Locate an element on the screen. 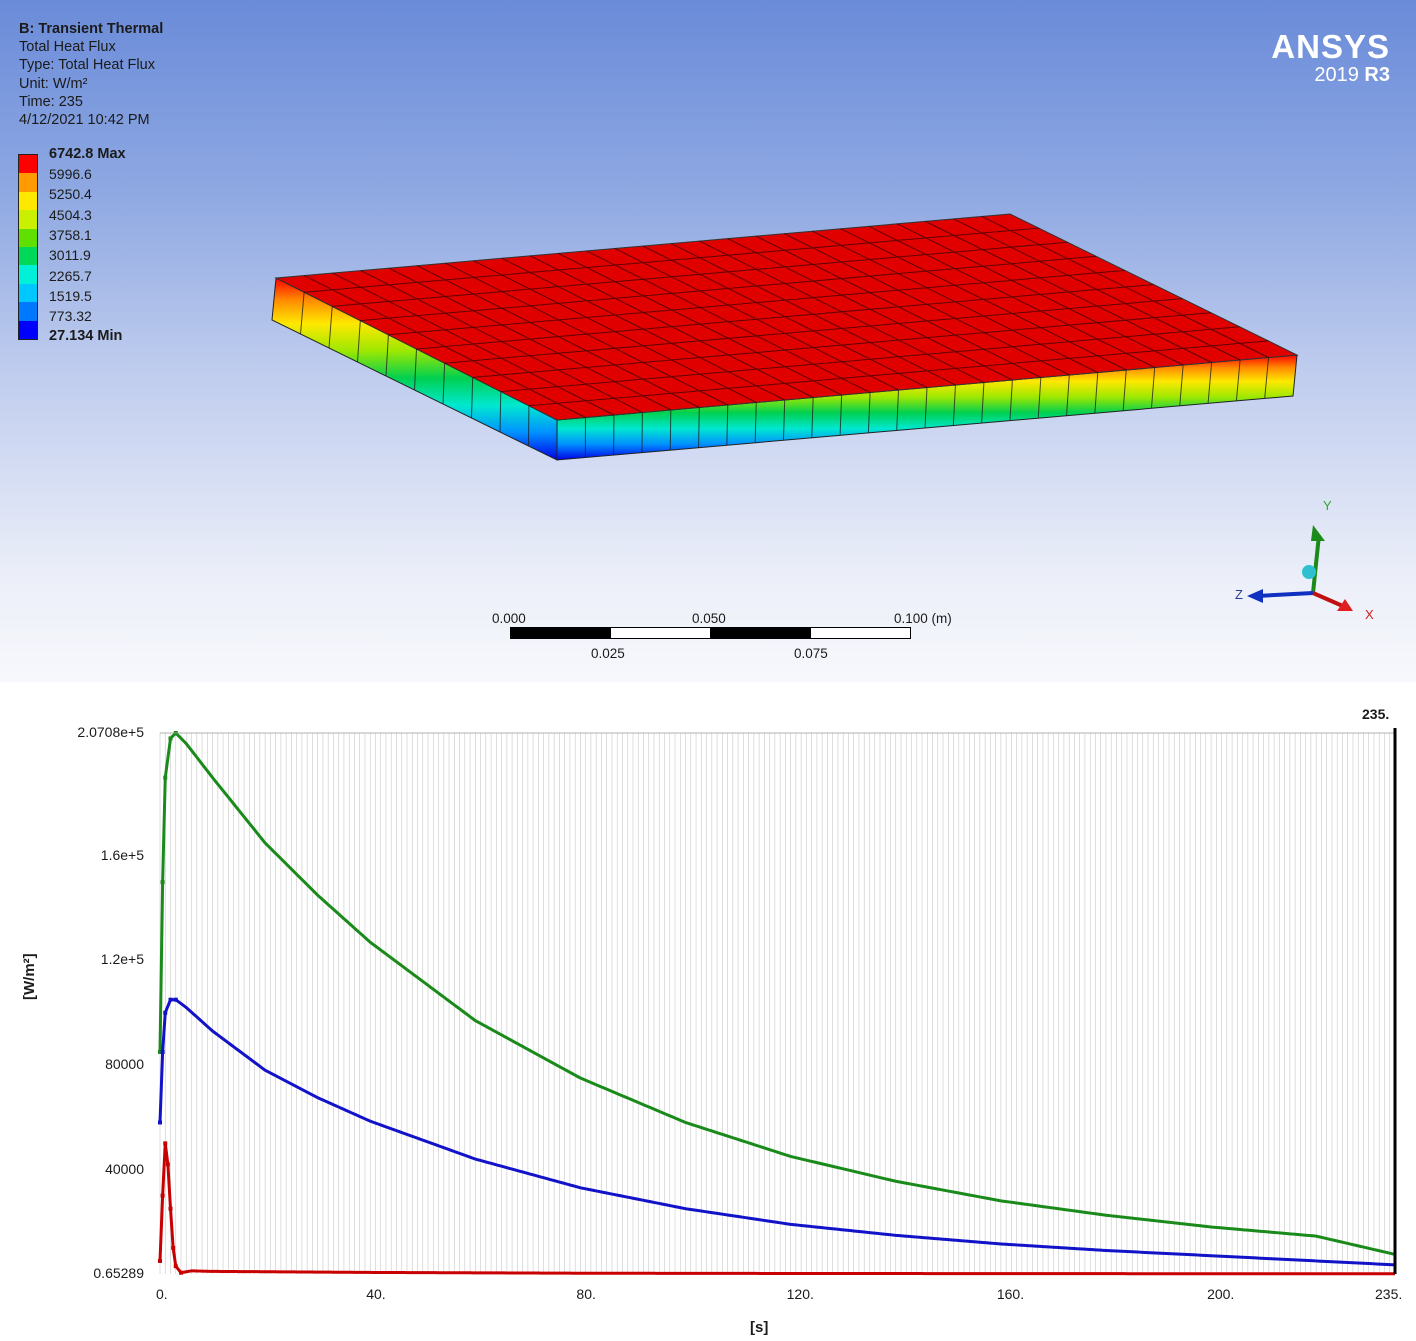 The height and width of the screenshot is (1341, 1416). x-tick-label: 120. is located at coordinates (800, 1294).